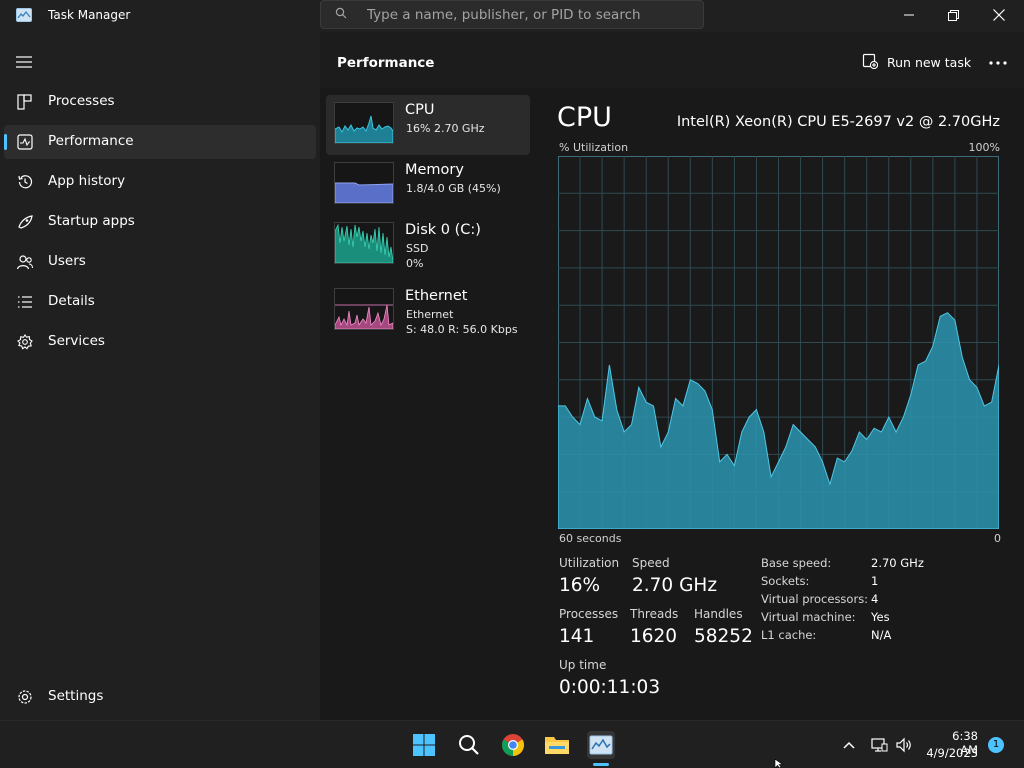 The image size is (1024, 768). I want to click on threads-value: 1620, so click(654, 636).